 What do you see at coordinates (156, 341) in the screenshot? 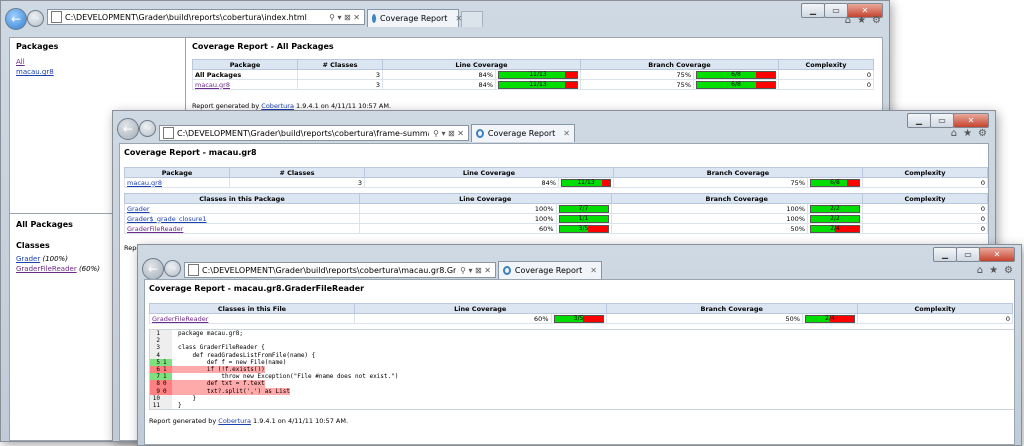
I see `line-number: 2` at bounding box center [156, 341].